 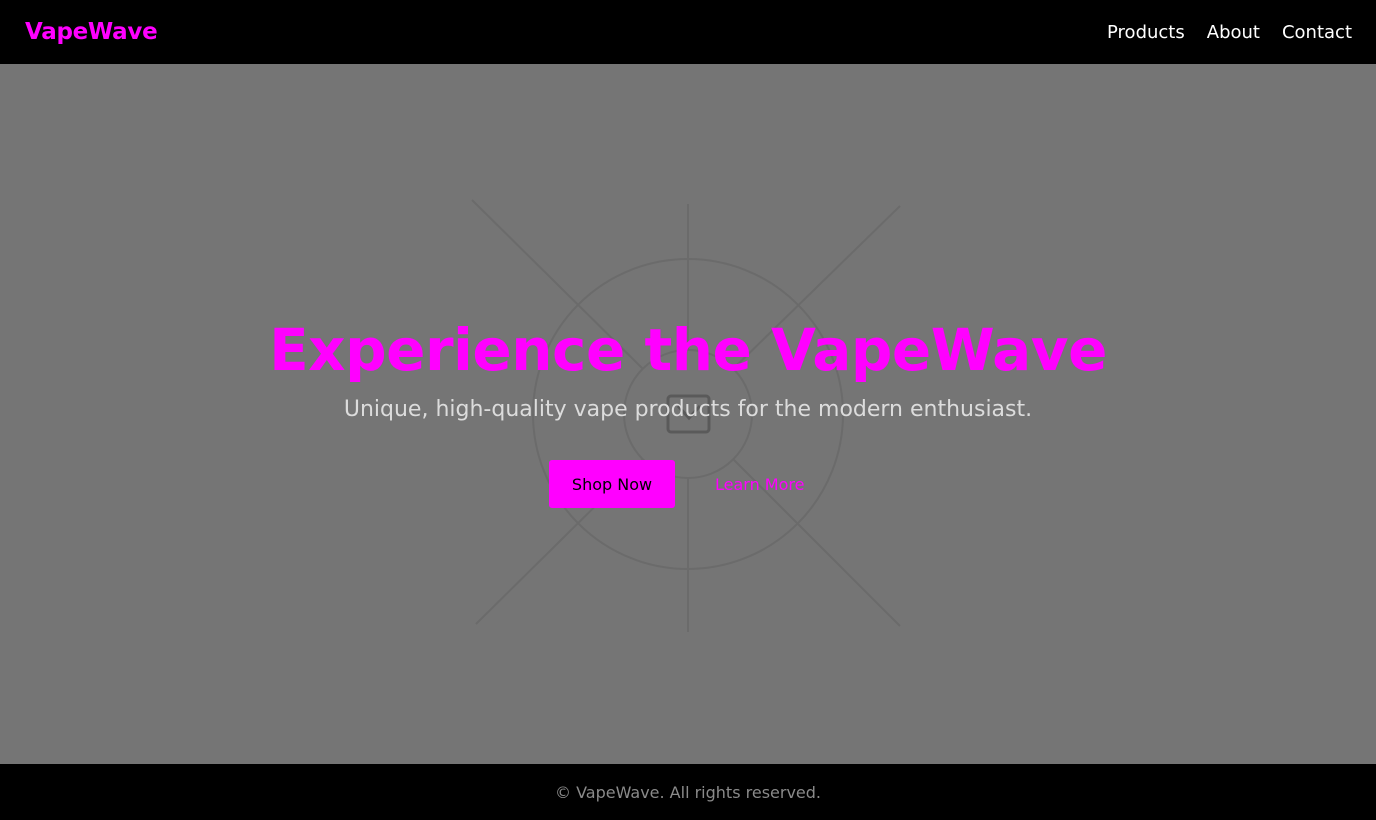 What do you see at coordinates (1233, 32) in the screenshot?
I see `nav-link-about: About` at bounding box center [1233, 32].